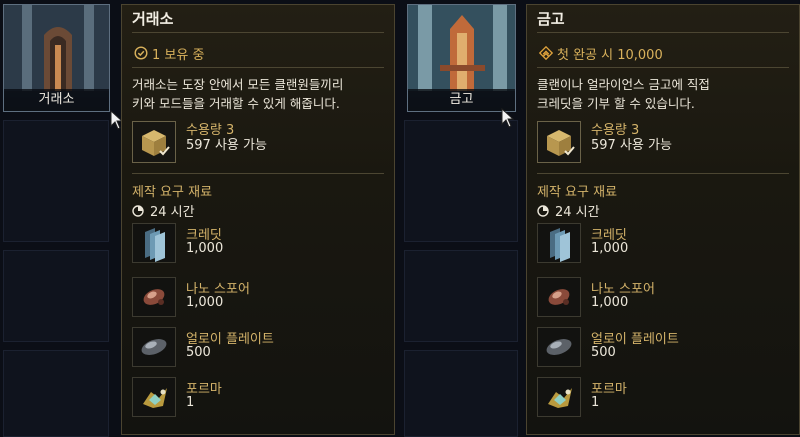 The height and width of the screenshot is (437, 800). Describe the element at coordinates (461, 100) in the screenshot. I see `room-thumbnail-label: 금고` at that location.